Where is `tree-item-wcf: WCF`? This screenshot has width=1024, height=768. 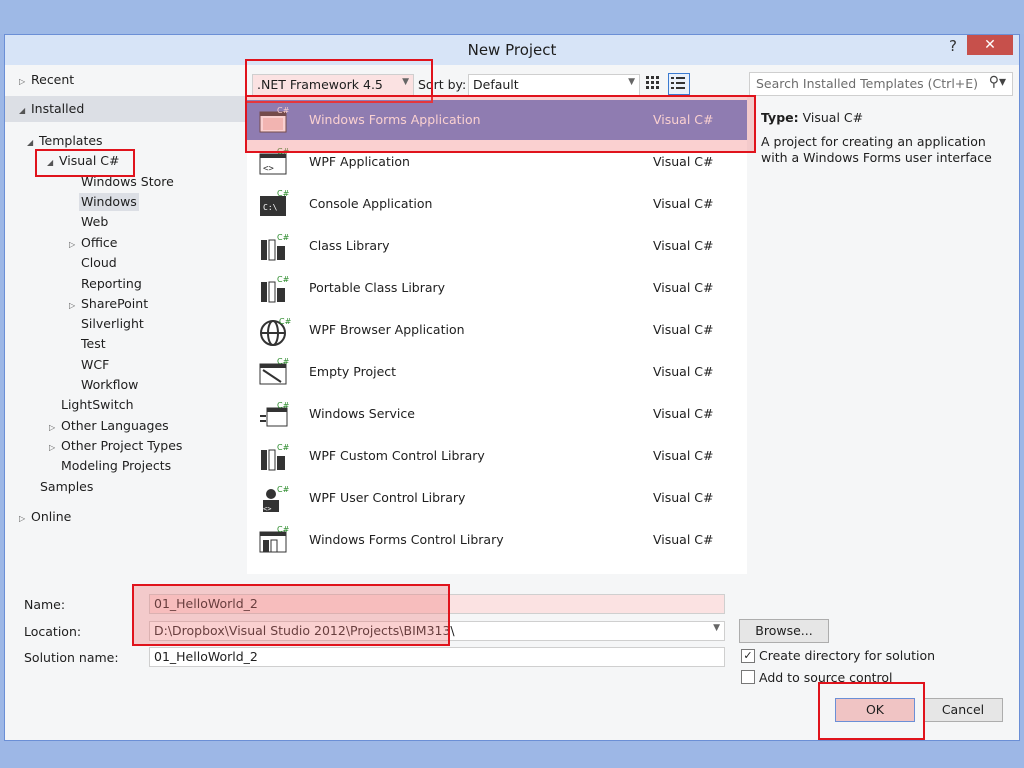
tree-item-wcf: WCF is located at coordinates (95, 365).